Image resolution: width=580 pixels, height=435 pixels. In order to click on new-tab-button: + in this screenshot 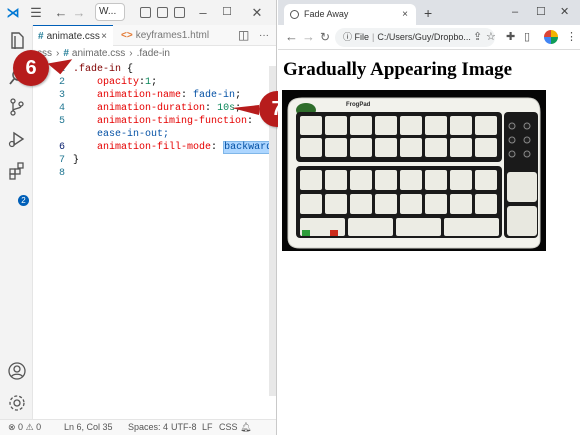, I will do `click(428, 13)`.